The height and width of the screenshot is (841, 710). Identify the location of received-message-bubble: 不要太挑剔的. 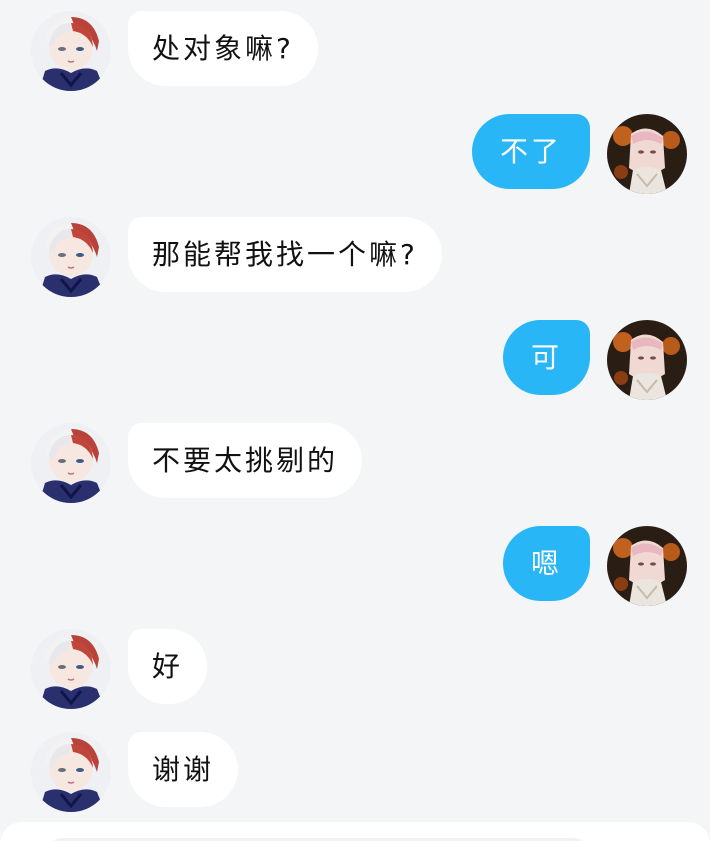
(245, 460).